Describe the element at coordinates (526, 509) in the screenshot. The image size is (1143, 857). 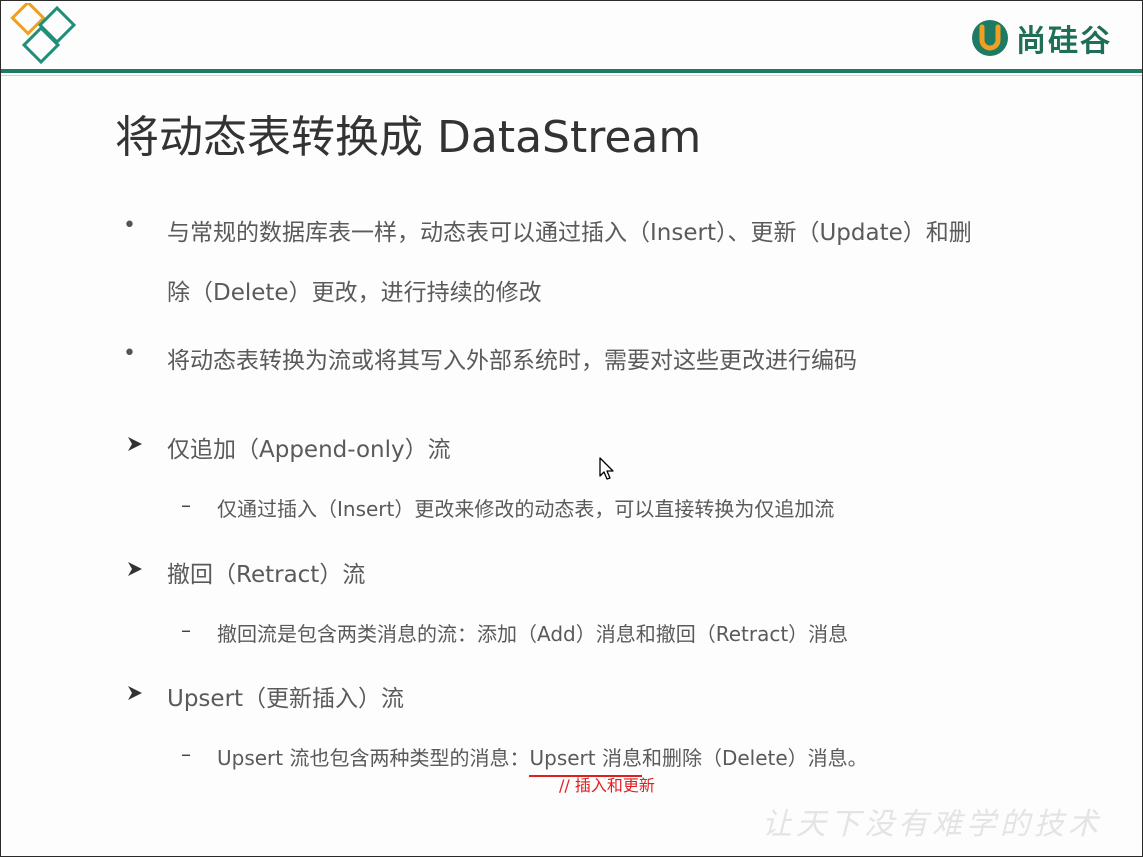
I see `section-detail-text: 仅通过插入（Insert）更改来修改的动态表，可以直接转换为仅追加流` at that location.